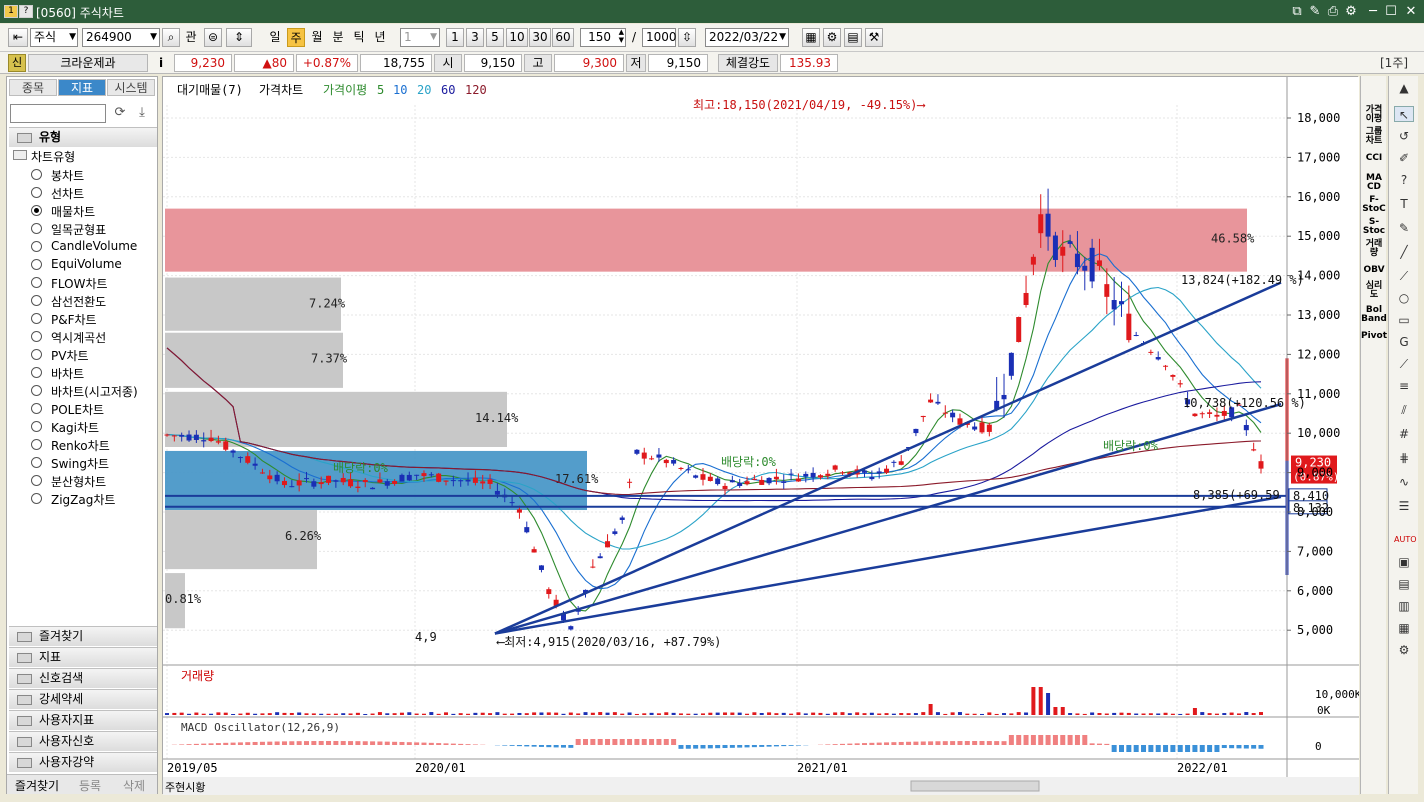  What do you see at coordinates (180, 787) in the screenshot?
I see `nav-hyeon: 현` at bounding box center [180, 787].